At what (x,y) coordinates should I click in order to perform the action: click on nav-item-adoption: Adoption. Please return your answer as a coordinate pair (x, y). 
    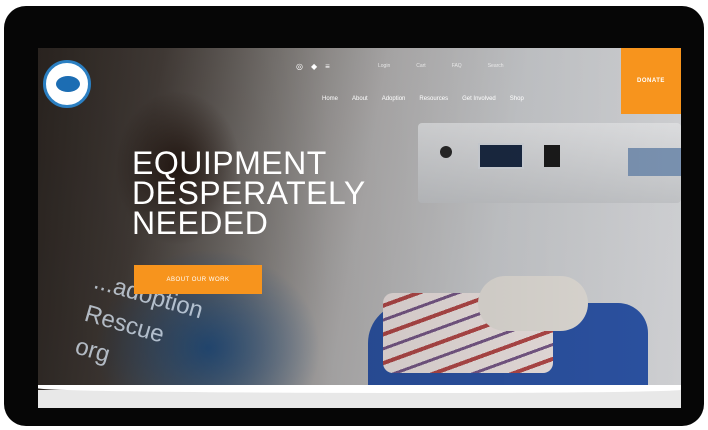
    Looking at the image, I should click on (394, 99).